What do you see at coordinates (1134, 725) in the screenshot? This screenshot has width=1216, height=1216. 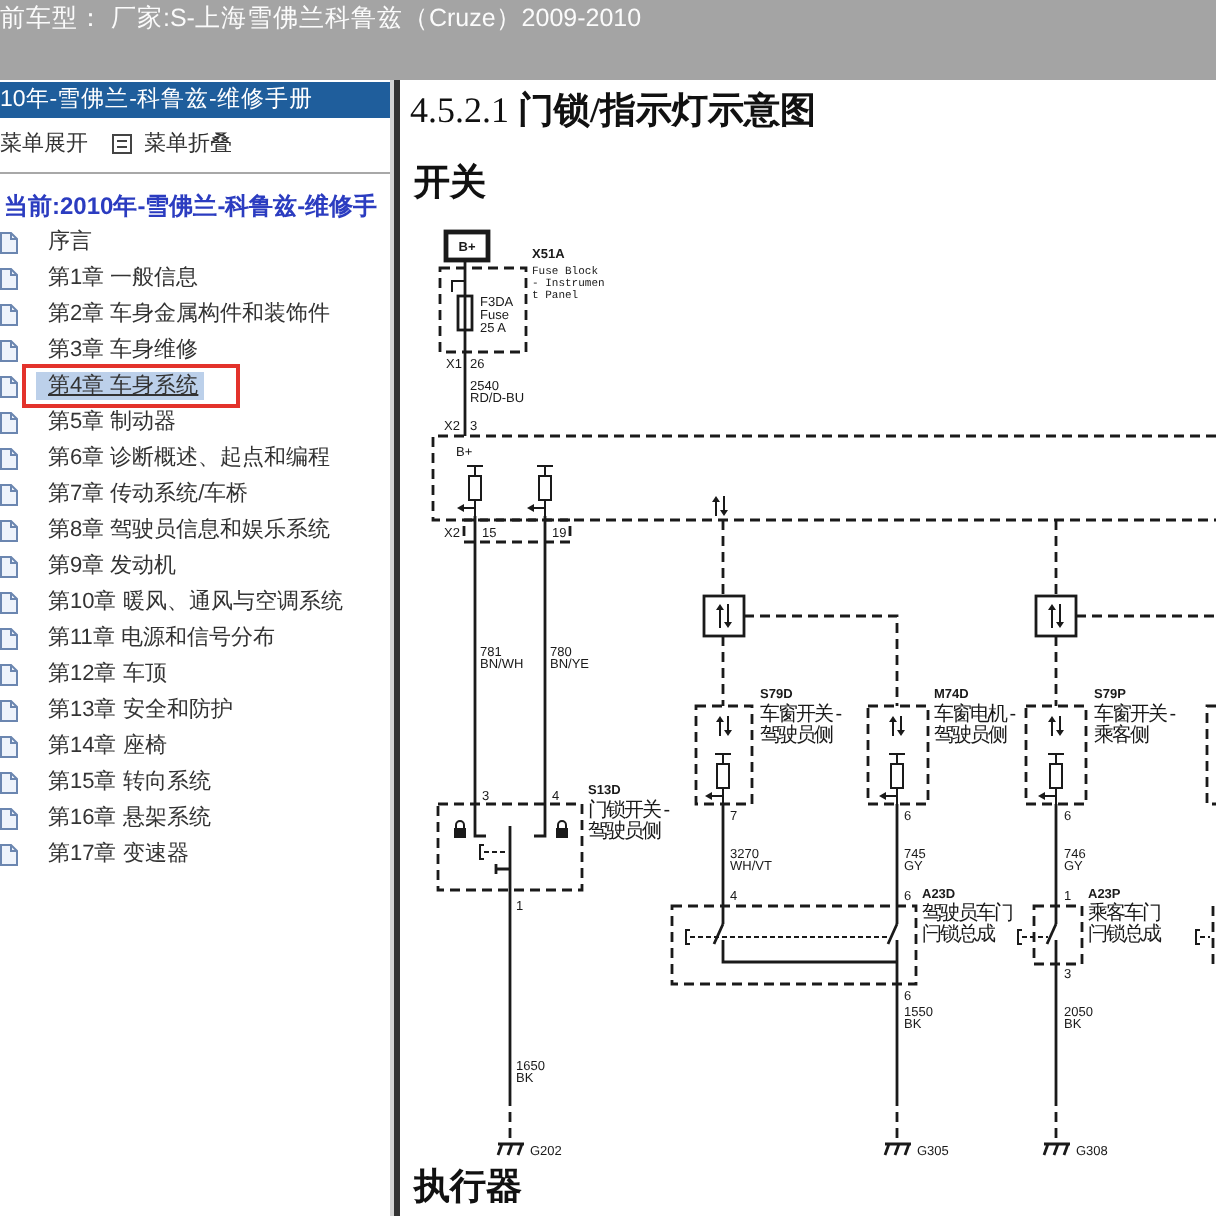 I see `component-description: 车窗开关 - 乘客侧` at bounding box center [1134, 725].